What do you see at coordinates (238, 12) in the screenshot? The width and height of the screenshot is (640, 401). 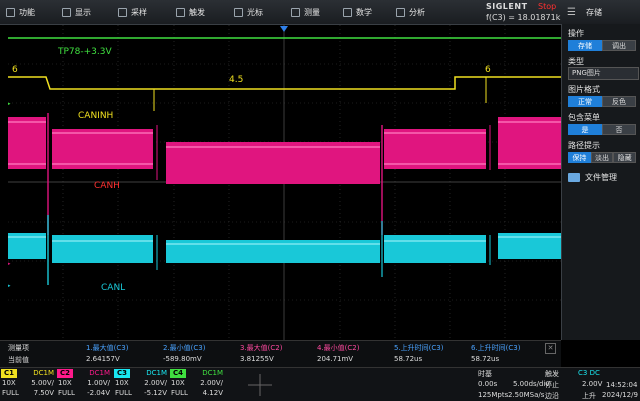 I see `cursor-icon` at bounding box center [238, 12].